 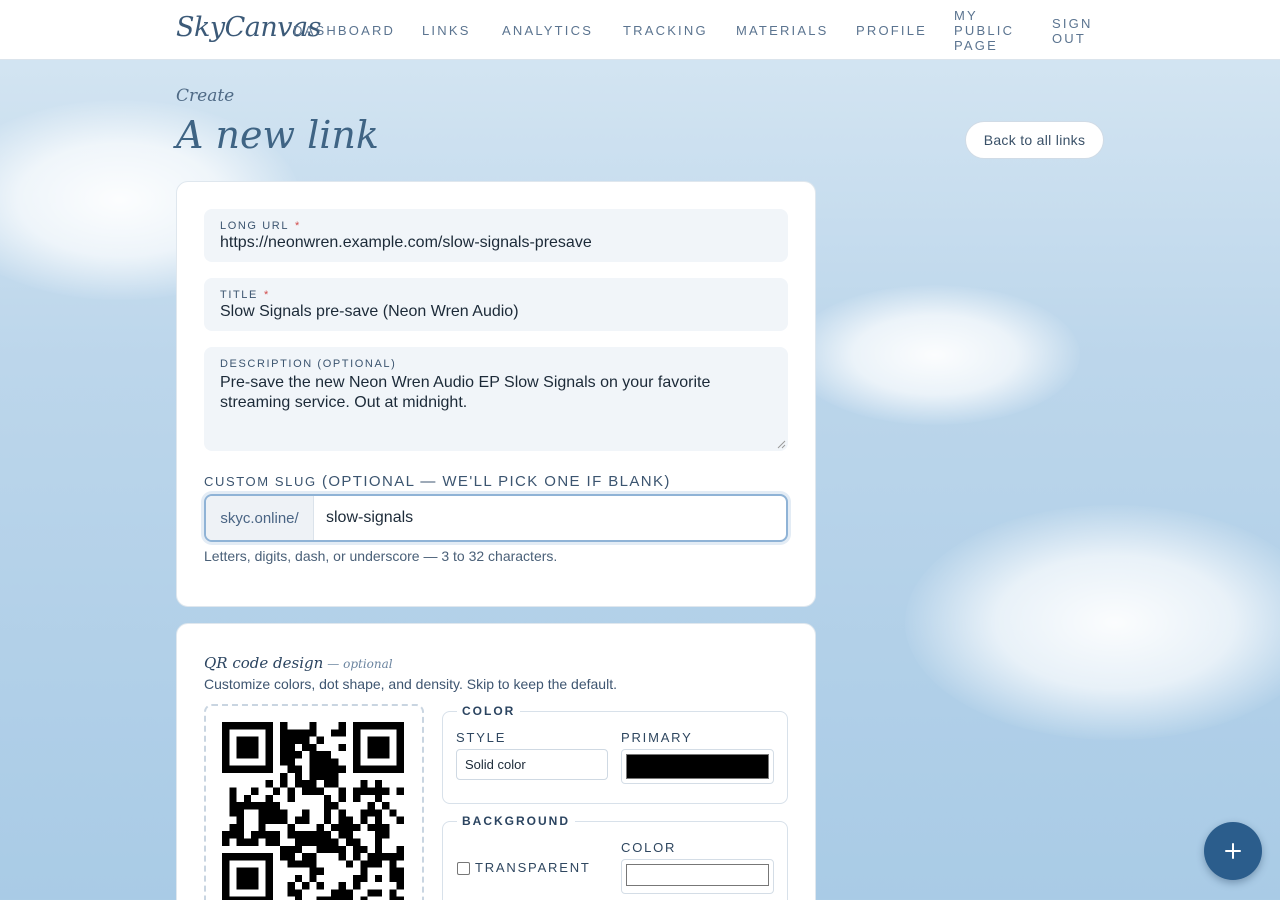 I want to click on nav-profile: Profile, so click(x=891, y=30).